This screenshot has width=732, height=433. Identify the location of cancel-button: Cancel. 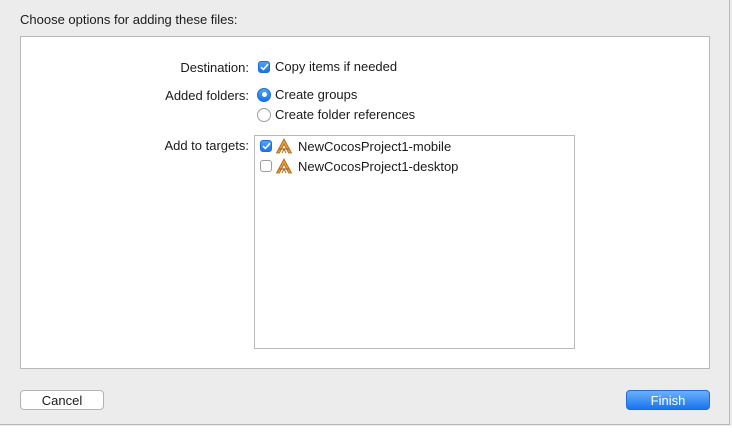
(62, 400).